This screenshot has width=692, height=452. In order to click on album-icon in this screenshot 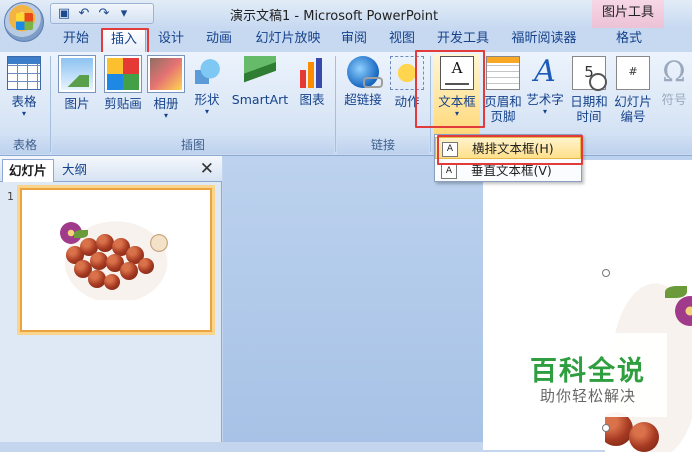, I will do `click(166, 74)`.